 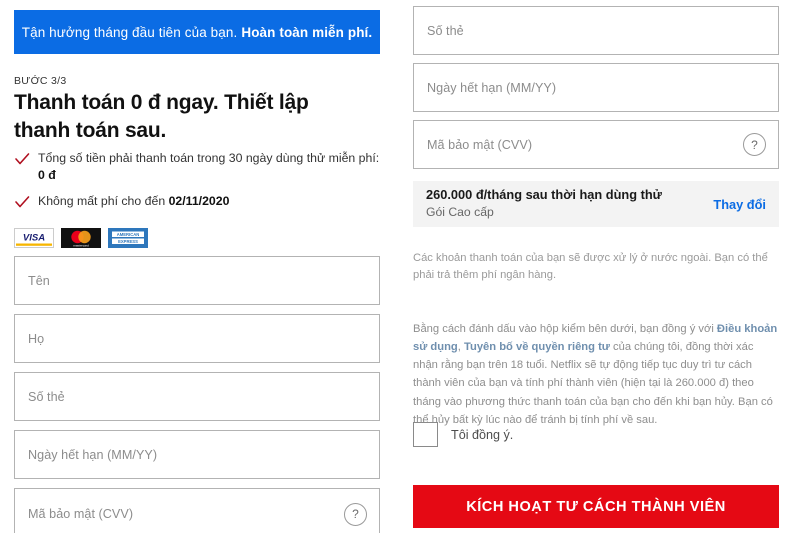 I want to click on plan-price: 260.000 đ/tháng sau thời hạn dùng thử, so click(x=544, y=194).